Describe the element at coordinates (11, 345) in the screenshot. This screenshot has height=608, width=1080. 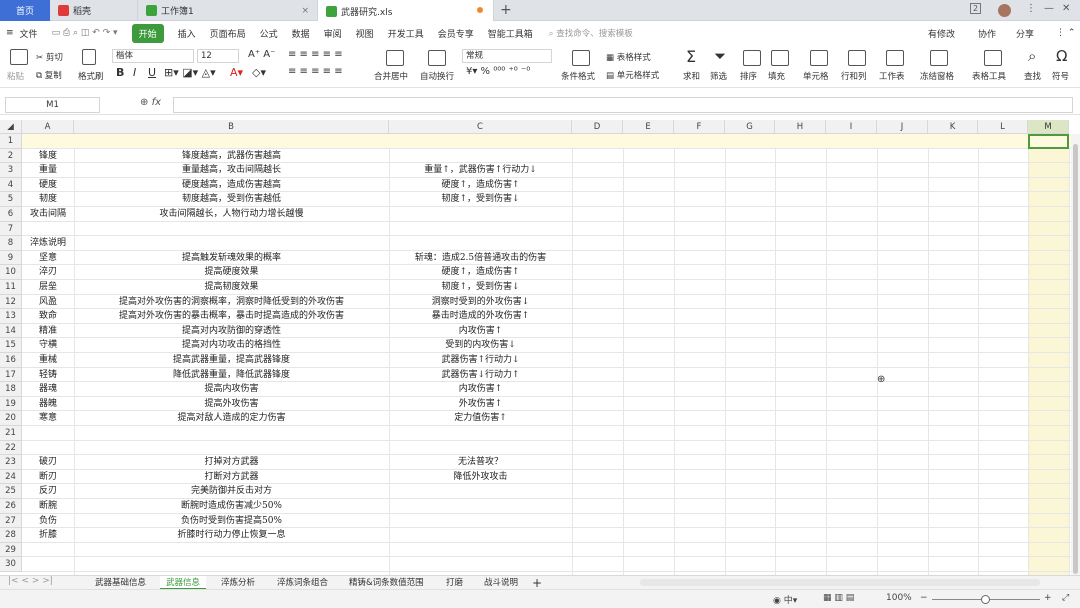
I see `row-header: 15` at that location.